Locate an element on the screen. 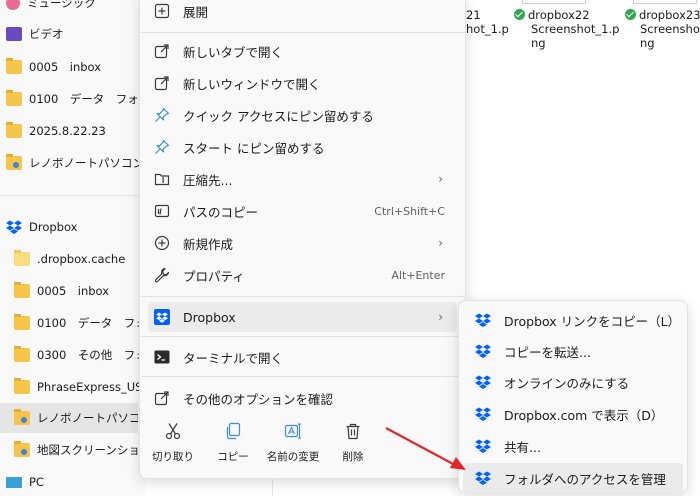 Image resolution: width=700 pixels, height=496 pixels. trash-icon is located at coordinates (353, 431).